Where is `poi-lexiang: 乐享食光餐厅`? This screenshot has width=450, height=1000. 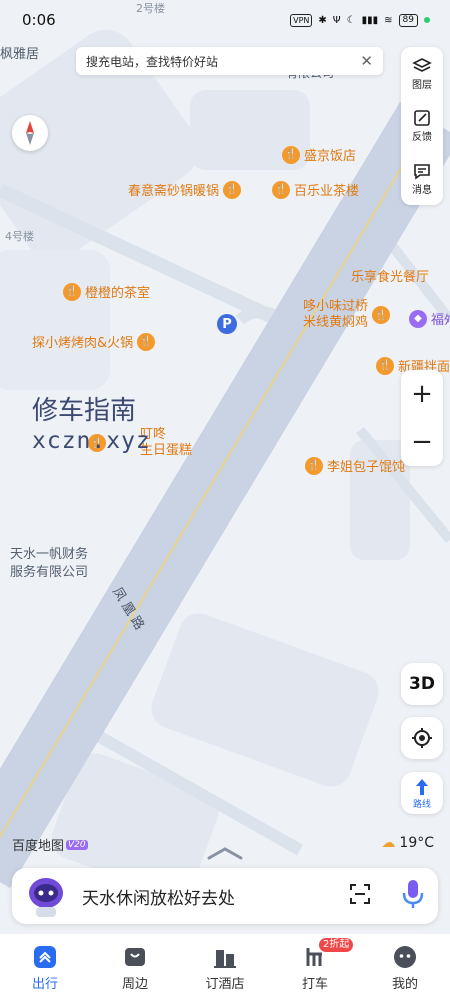 poi-lexiang: 乐享食光餐厅 is located at coordinates (390, 275).